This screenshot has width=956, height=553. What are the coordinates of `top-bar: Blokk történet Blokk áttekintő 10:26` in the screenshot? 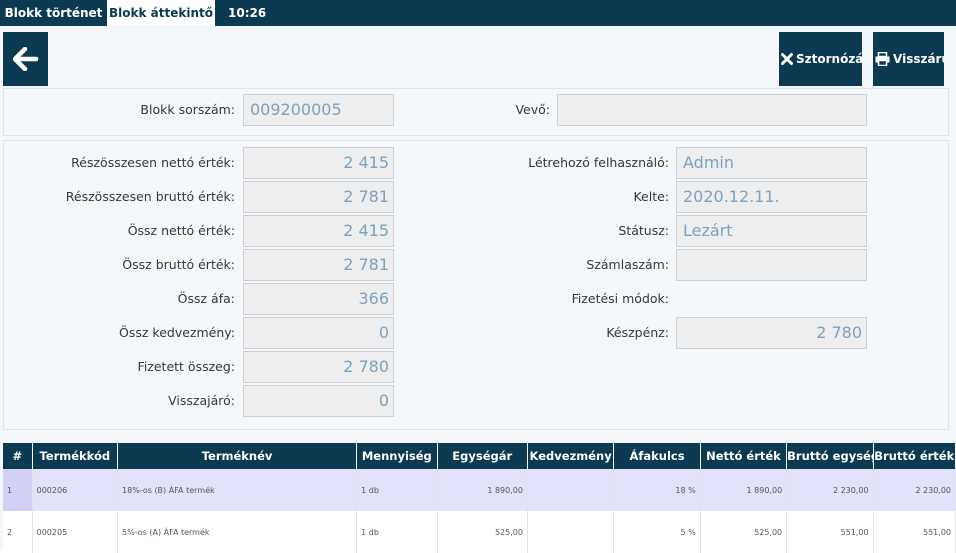 It's located at (478, 13).